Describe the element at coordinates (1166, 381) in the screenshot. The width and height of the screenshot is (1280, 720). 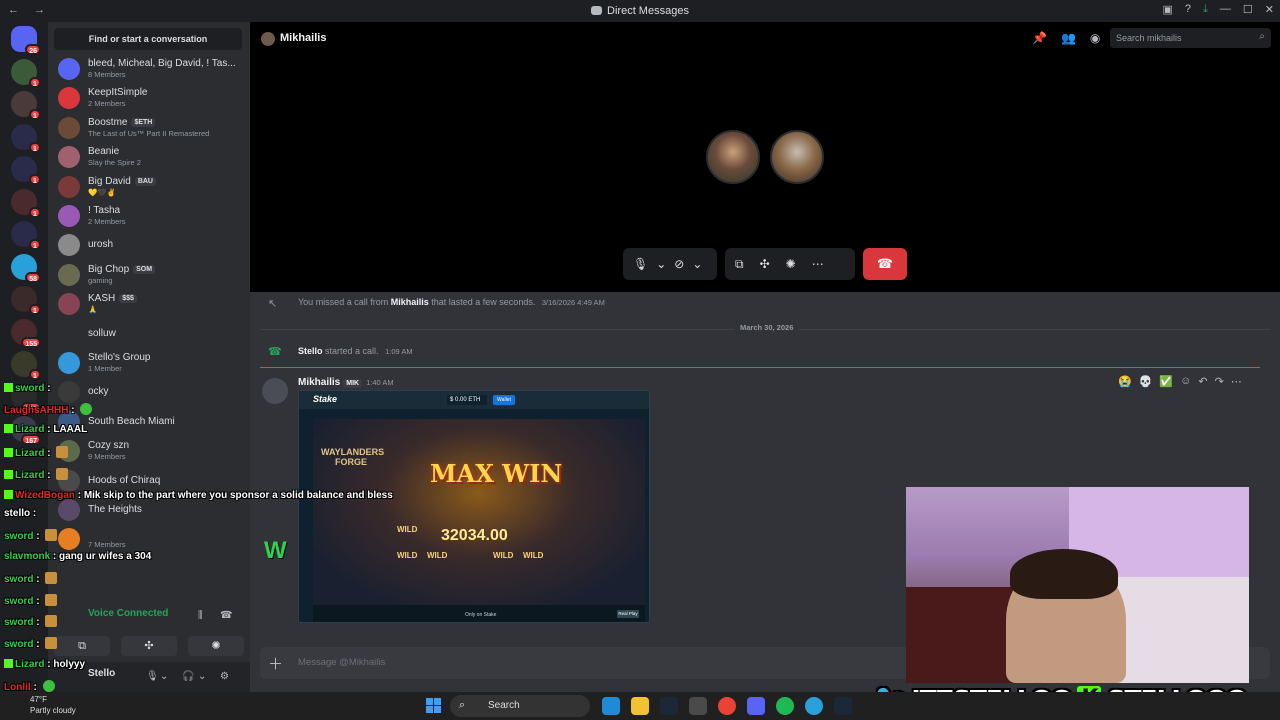
I see `reaction-emoji-icon: ✅` at that location.